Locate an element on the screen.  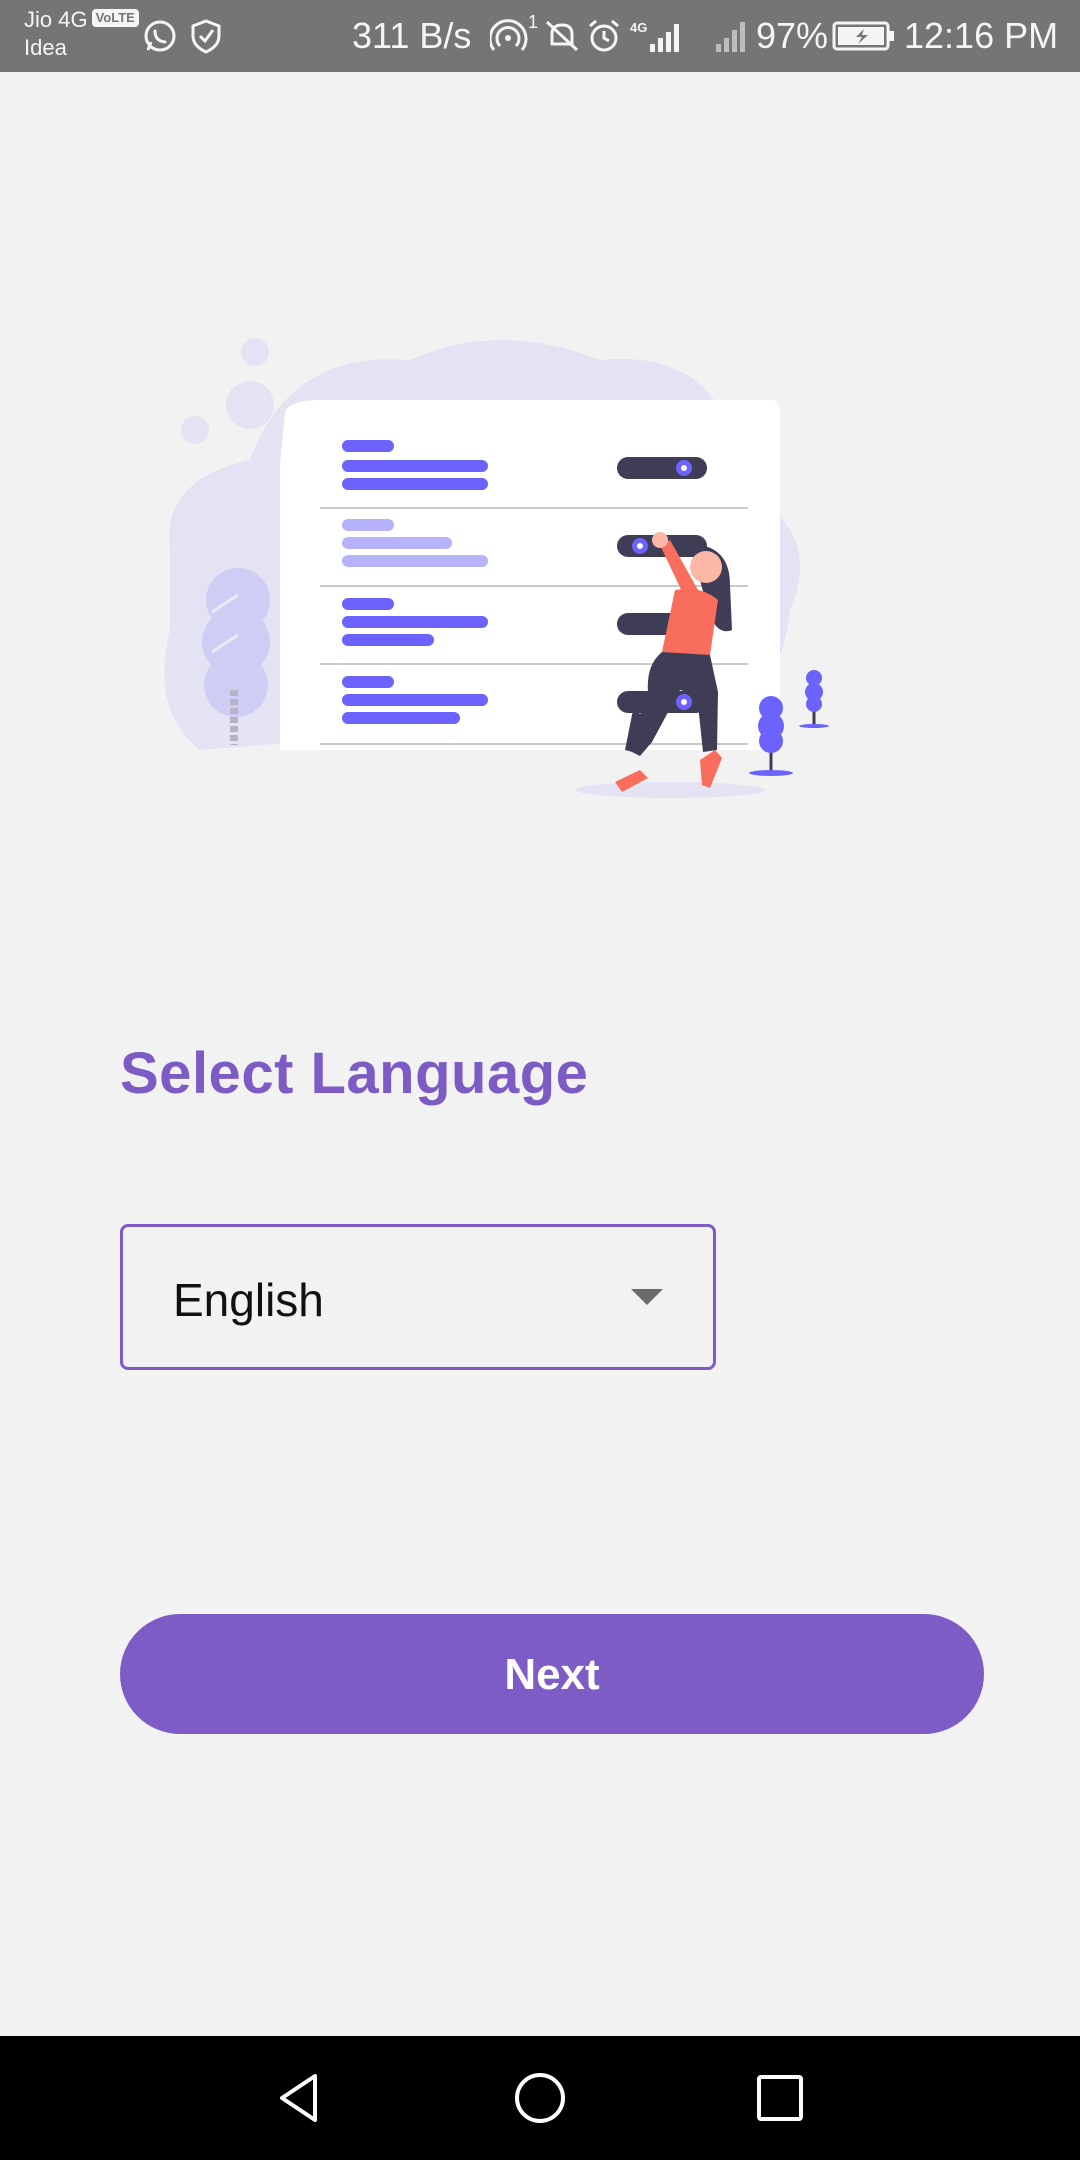
carrier-name: Jio 4G is located at coordinates (56, 19).